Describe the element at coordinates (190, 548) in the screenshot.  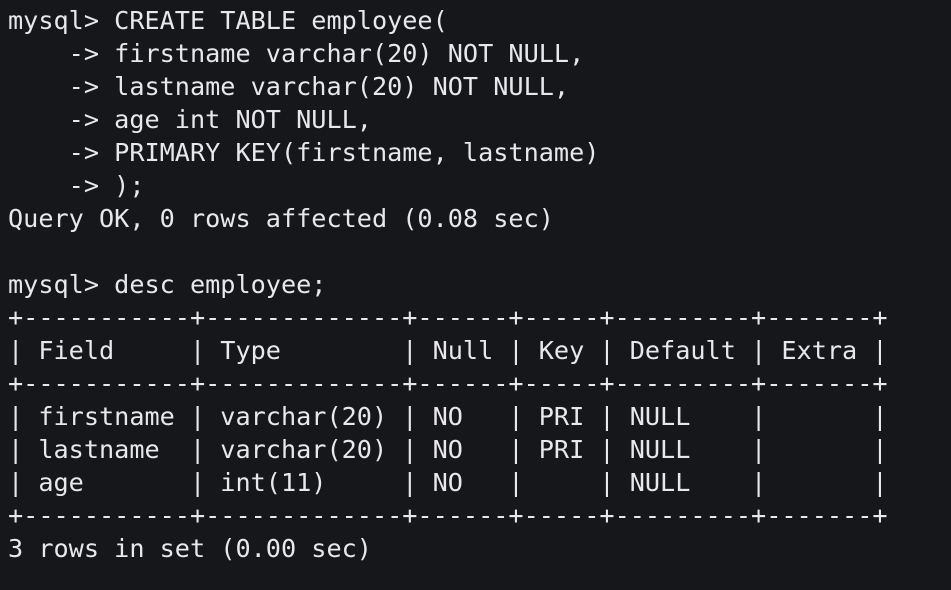
I see `rows-in-set-message: 3 rows in set (0.00 sec)` at that location.